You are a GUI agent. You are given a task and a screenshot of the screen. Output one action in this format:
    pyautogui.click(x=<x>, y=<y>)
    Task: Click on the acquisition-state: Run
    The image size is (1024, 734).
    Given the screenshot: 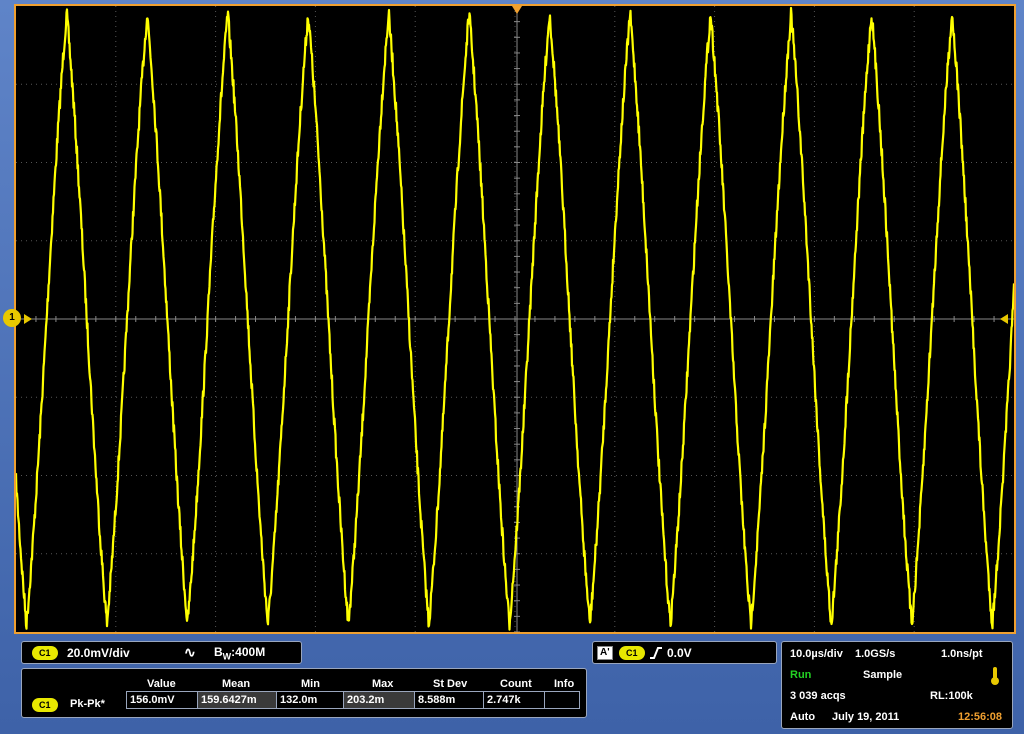 What is the action you would take?
    pyautogui.click(x=800, y=675)
    